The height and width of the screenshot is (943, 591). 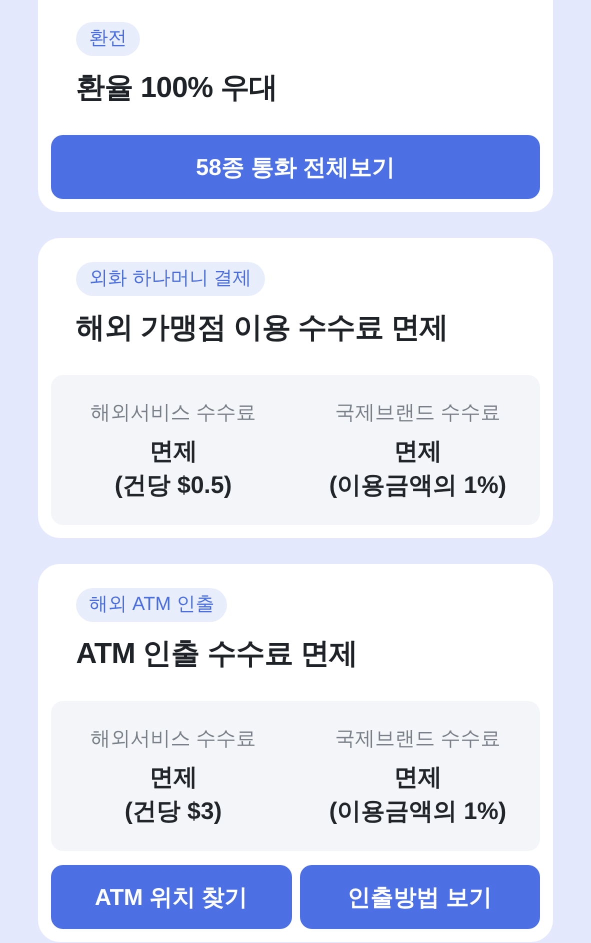 I want to click on action-button: 인출방법 보기, so click(x=420, y=897).